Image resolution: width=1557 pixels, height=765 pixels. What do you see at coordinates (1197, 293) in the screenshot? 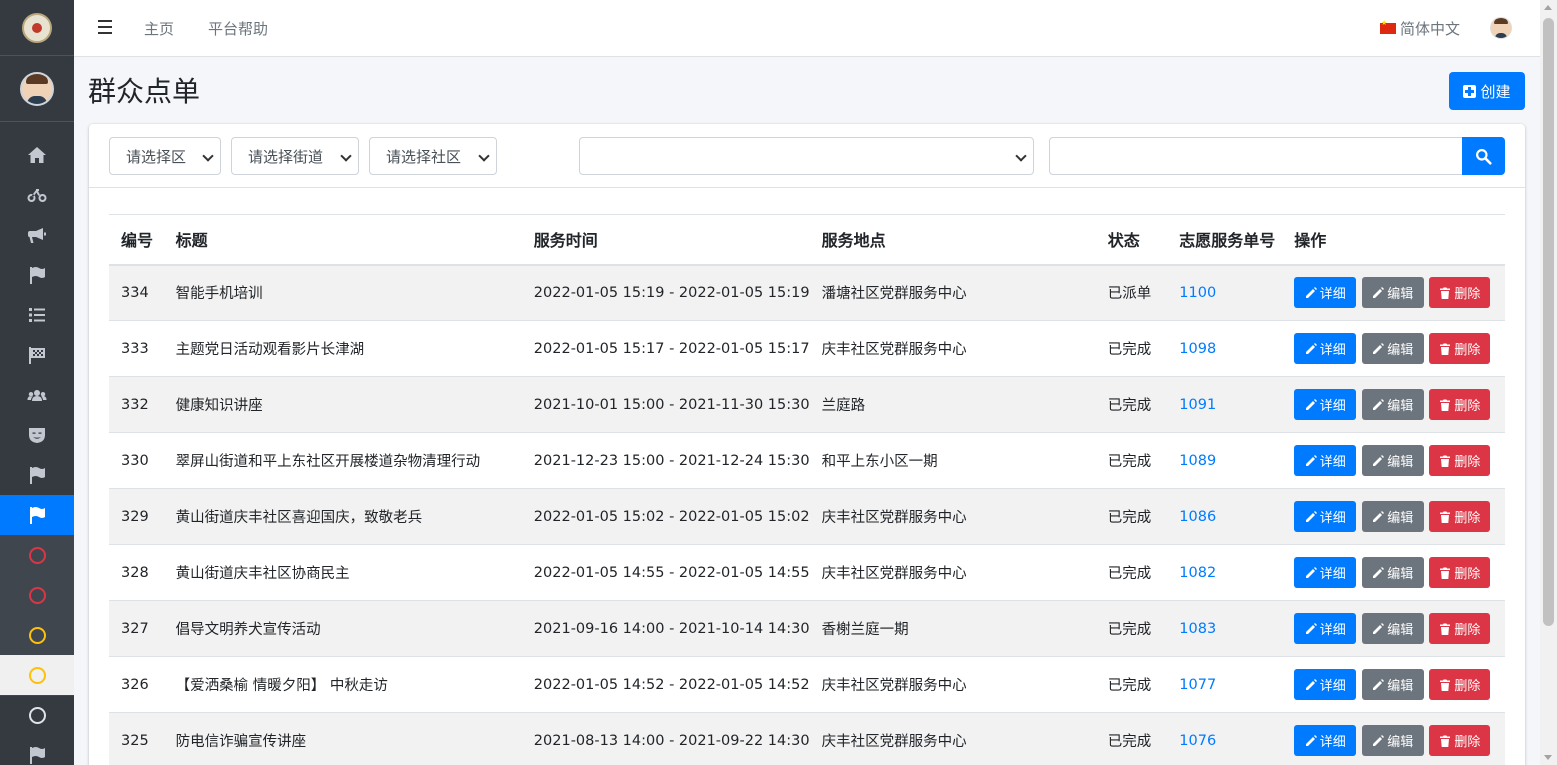
I see `order-link: 1100` at bounding box center [1197, 293].